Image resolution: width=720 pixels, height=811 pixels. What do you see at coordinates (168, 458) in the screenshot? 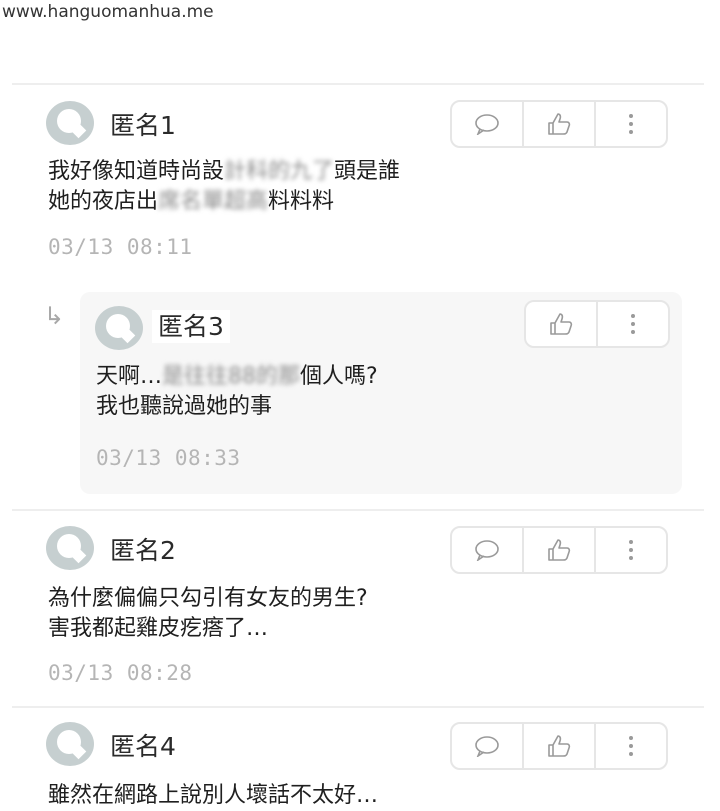
I see `comment-timestamp: 03/13 08:33` at bounding box center [168, 458].